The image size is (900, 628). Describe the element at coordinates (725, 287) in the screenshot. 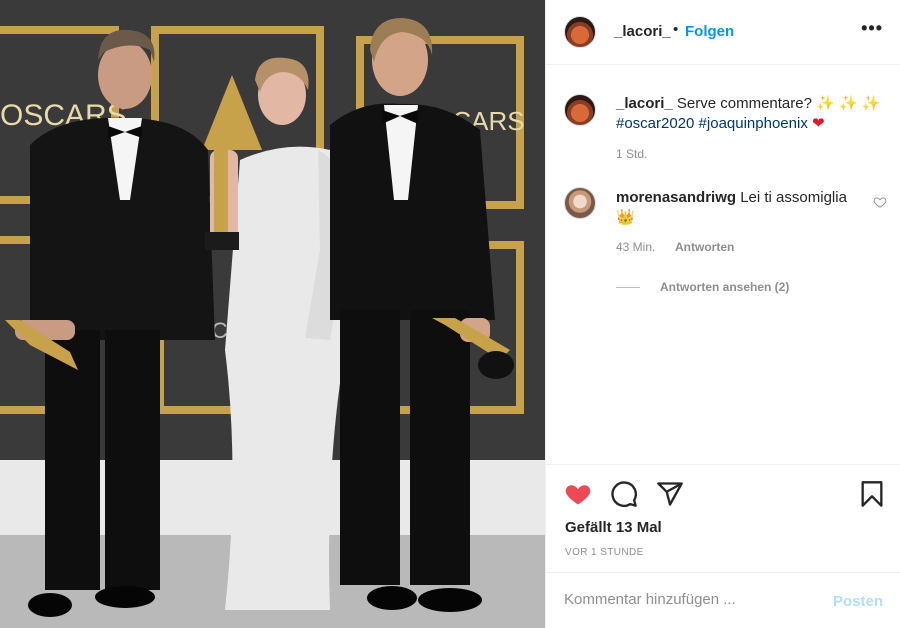

I see `view-replies-label: Antworten ansehen (2)` at that location.